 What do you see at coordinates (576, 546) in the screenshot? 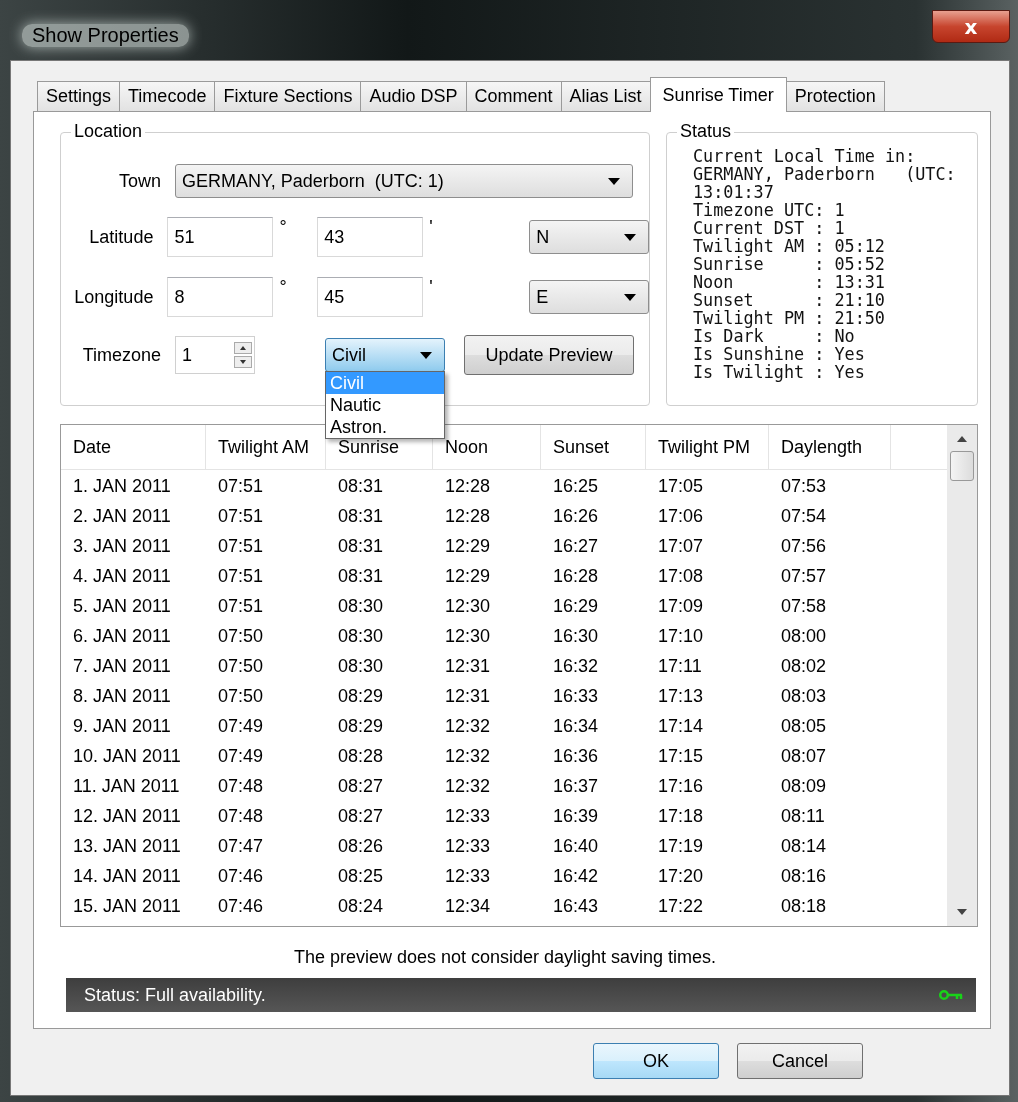
I see `table-cell-text: 16:27` at bounding box center [576, 546].